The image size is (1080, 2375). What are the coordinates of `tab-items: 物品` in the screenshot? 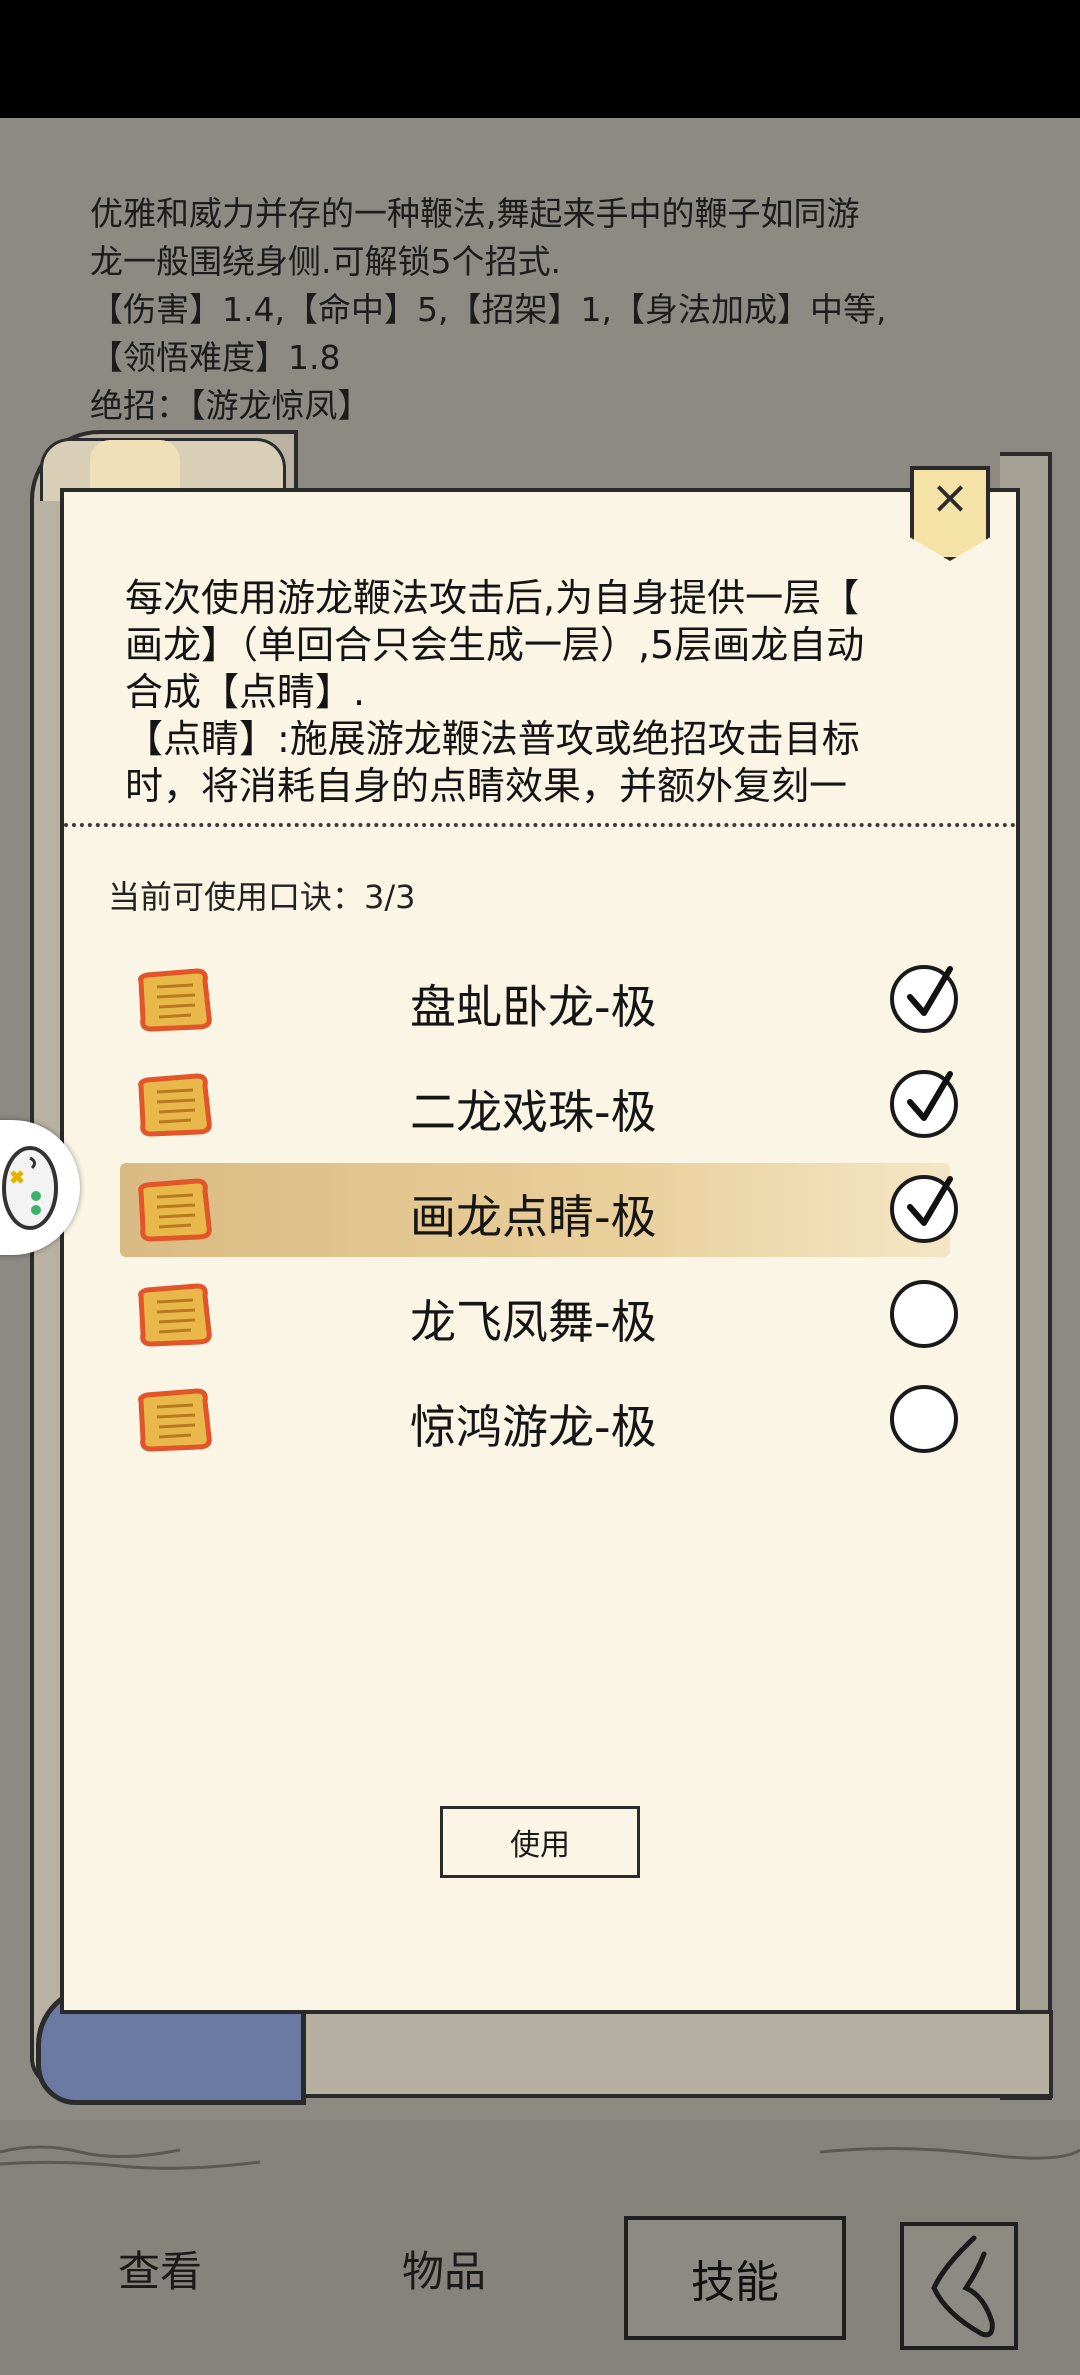 It's located at (444, 2268).